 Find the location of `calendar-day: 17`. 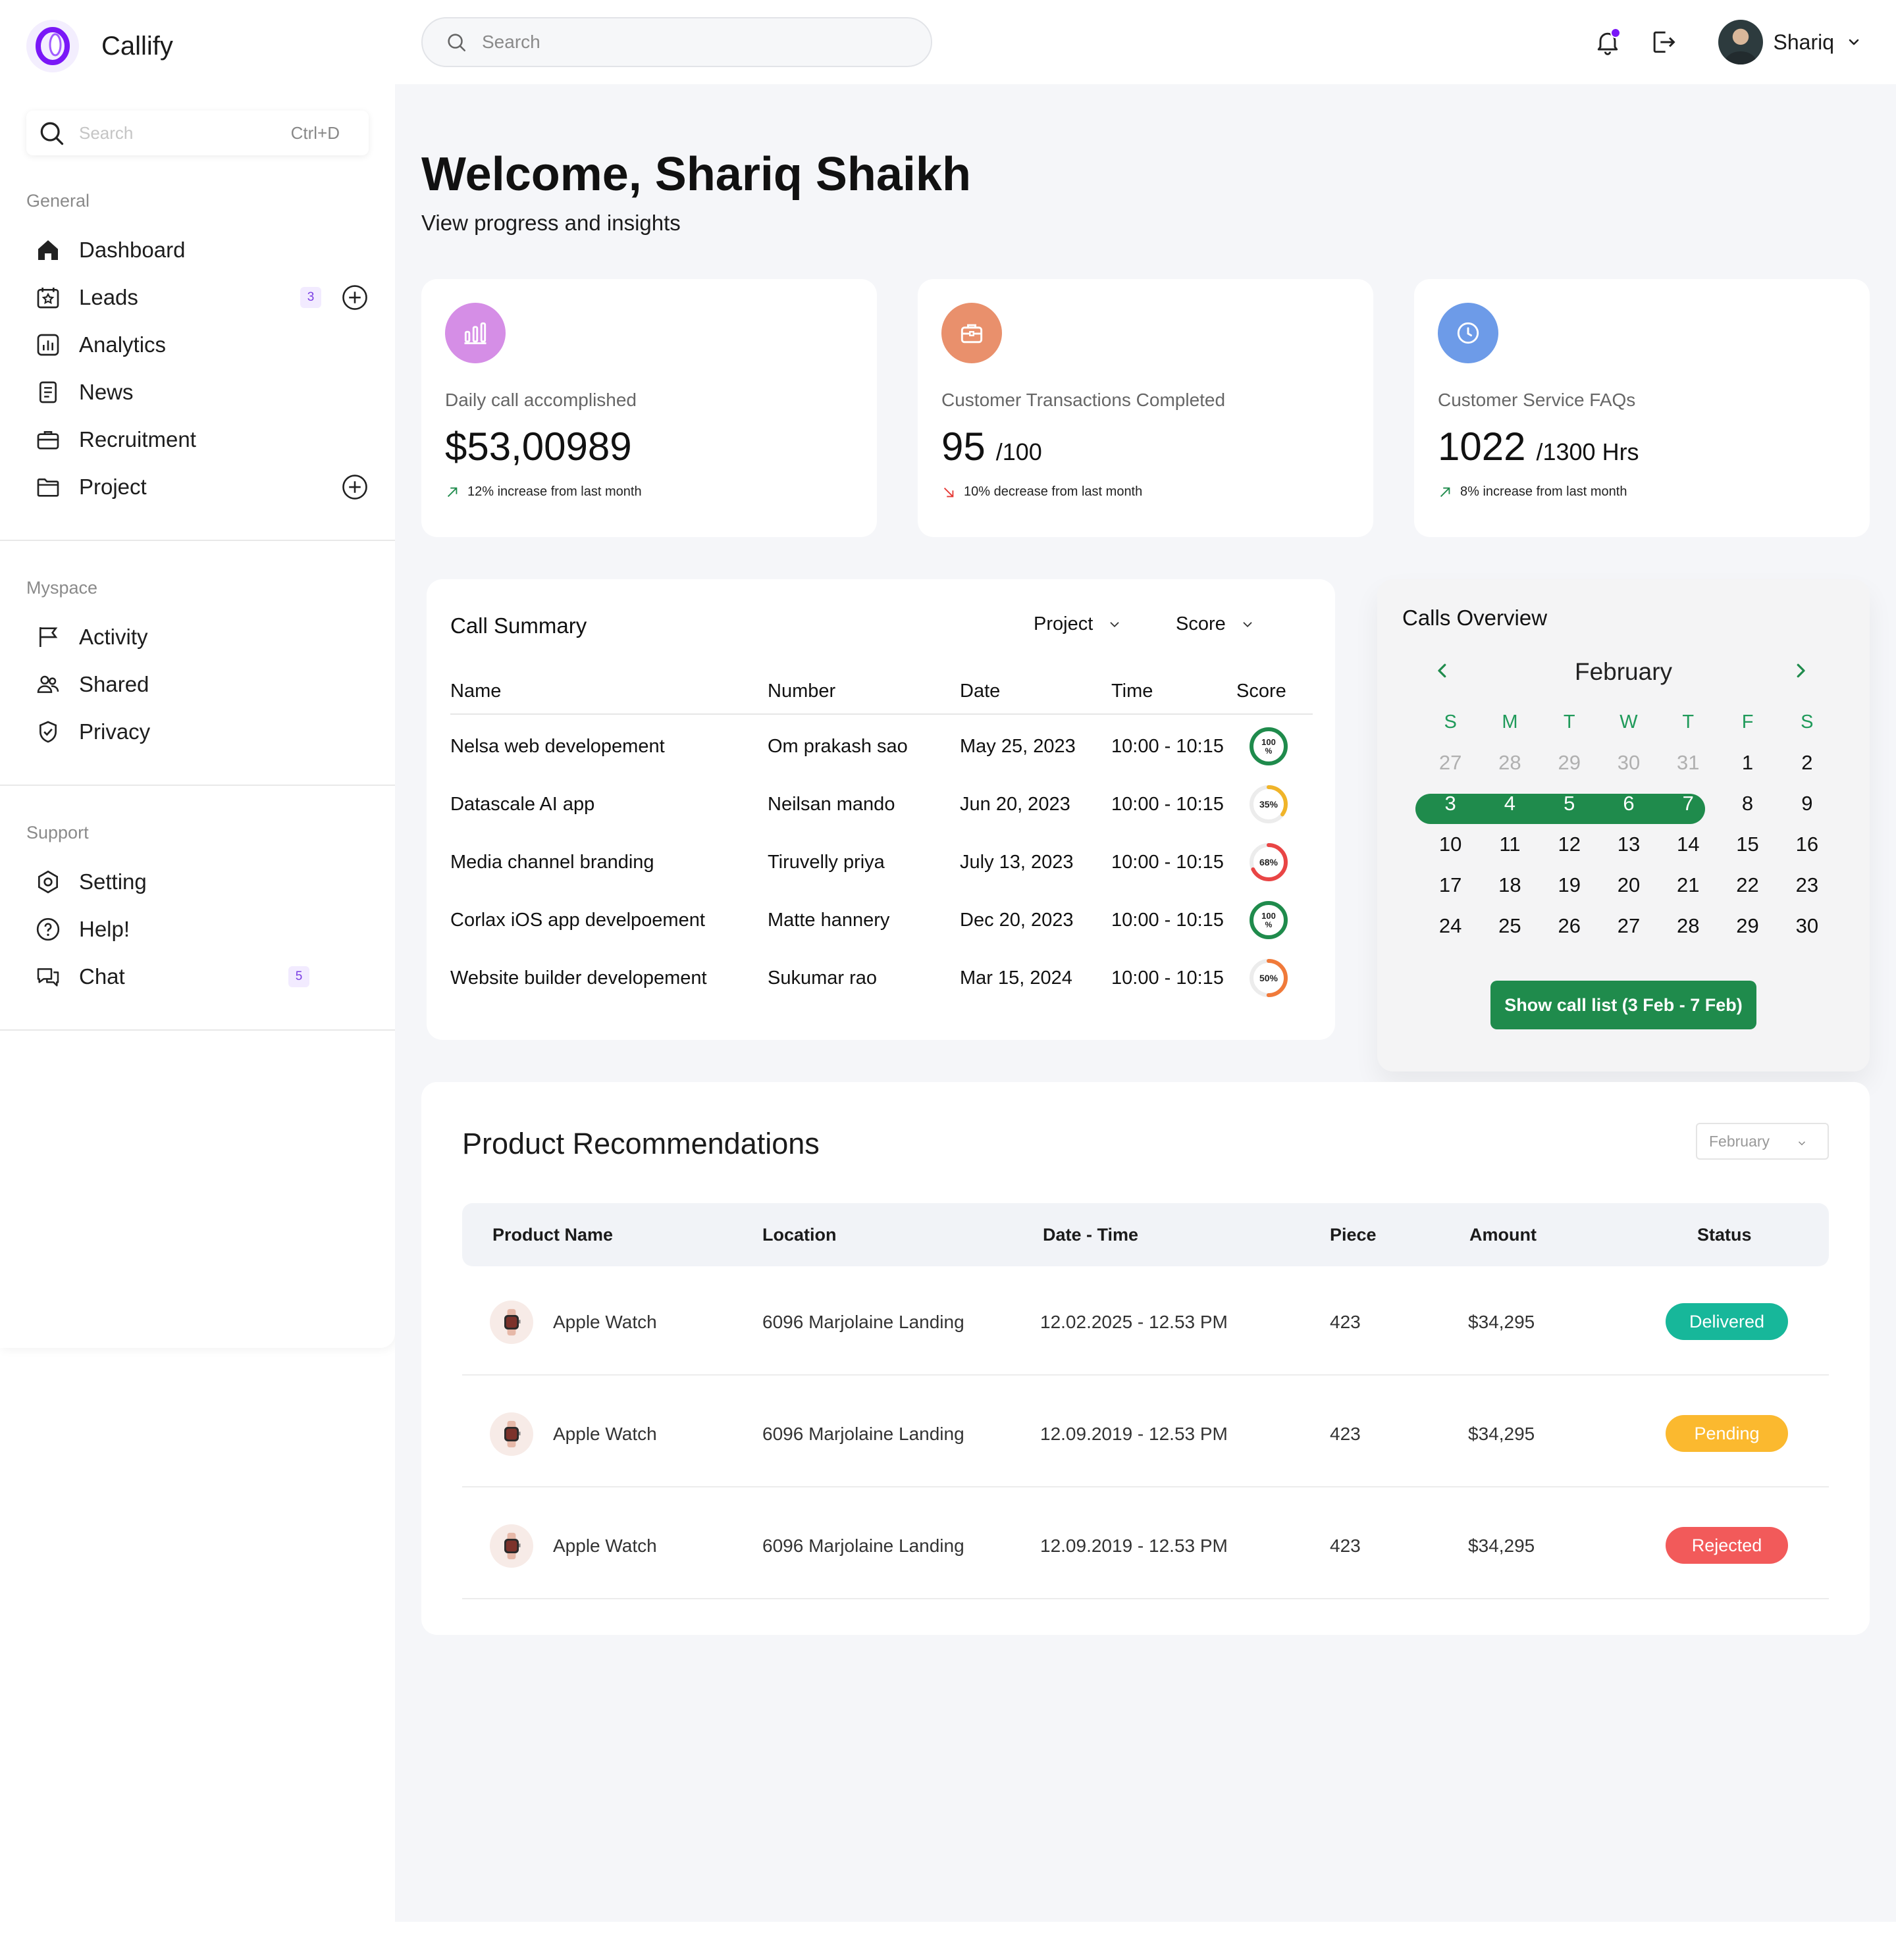

calendar-day: 17 is located at coordinates (1450, 885).